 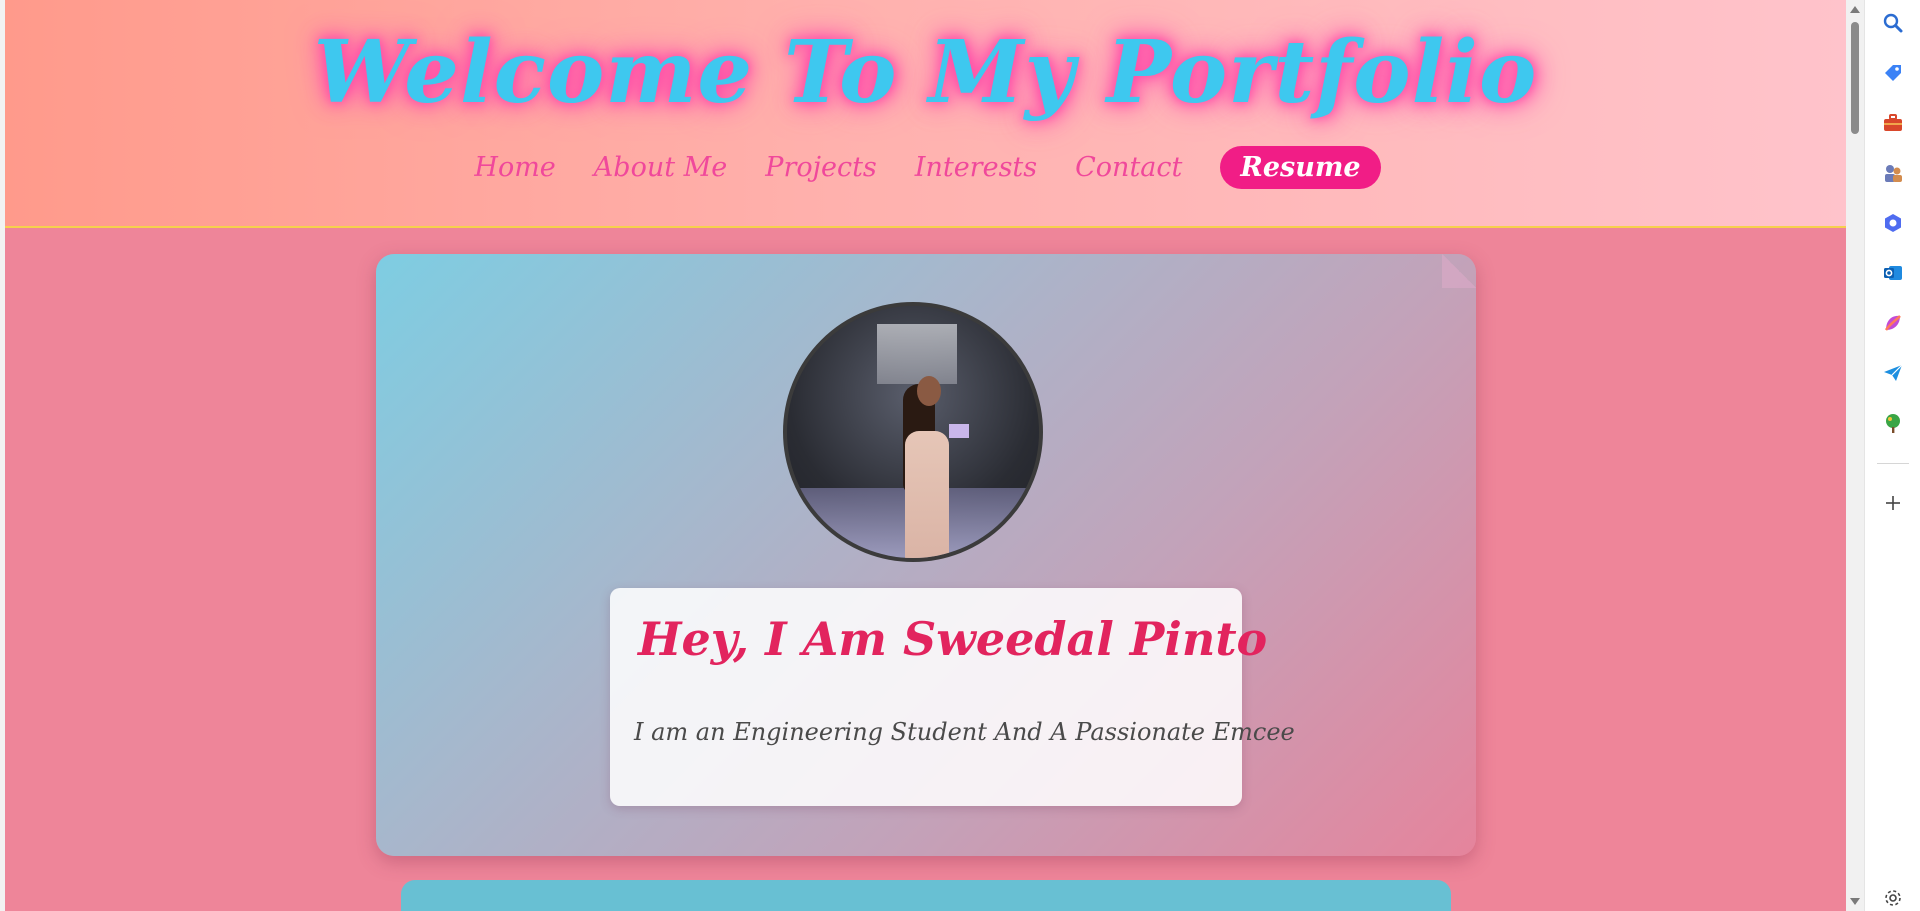 I want to click on copilot-icon, so click(x=1893, y=223).